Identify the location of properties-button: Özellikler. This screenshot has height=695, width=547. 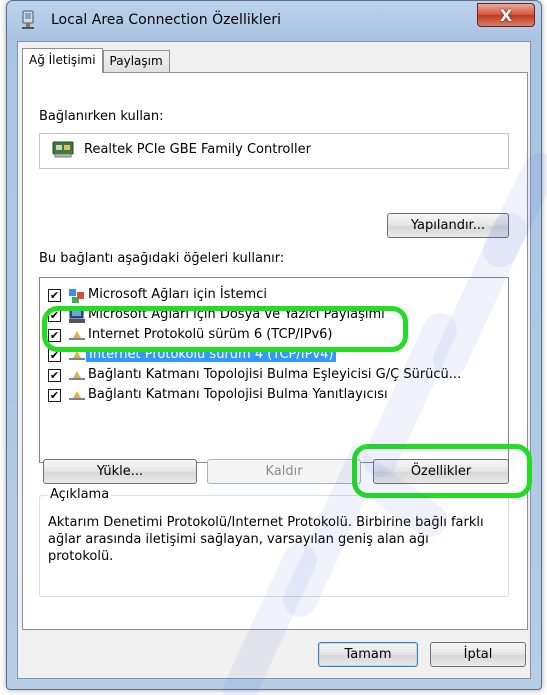
(441, 471).